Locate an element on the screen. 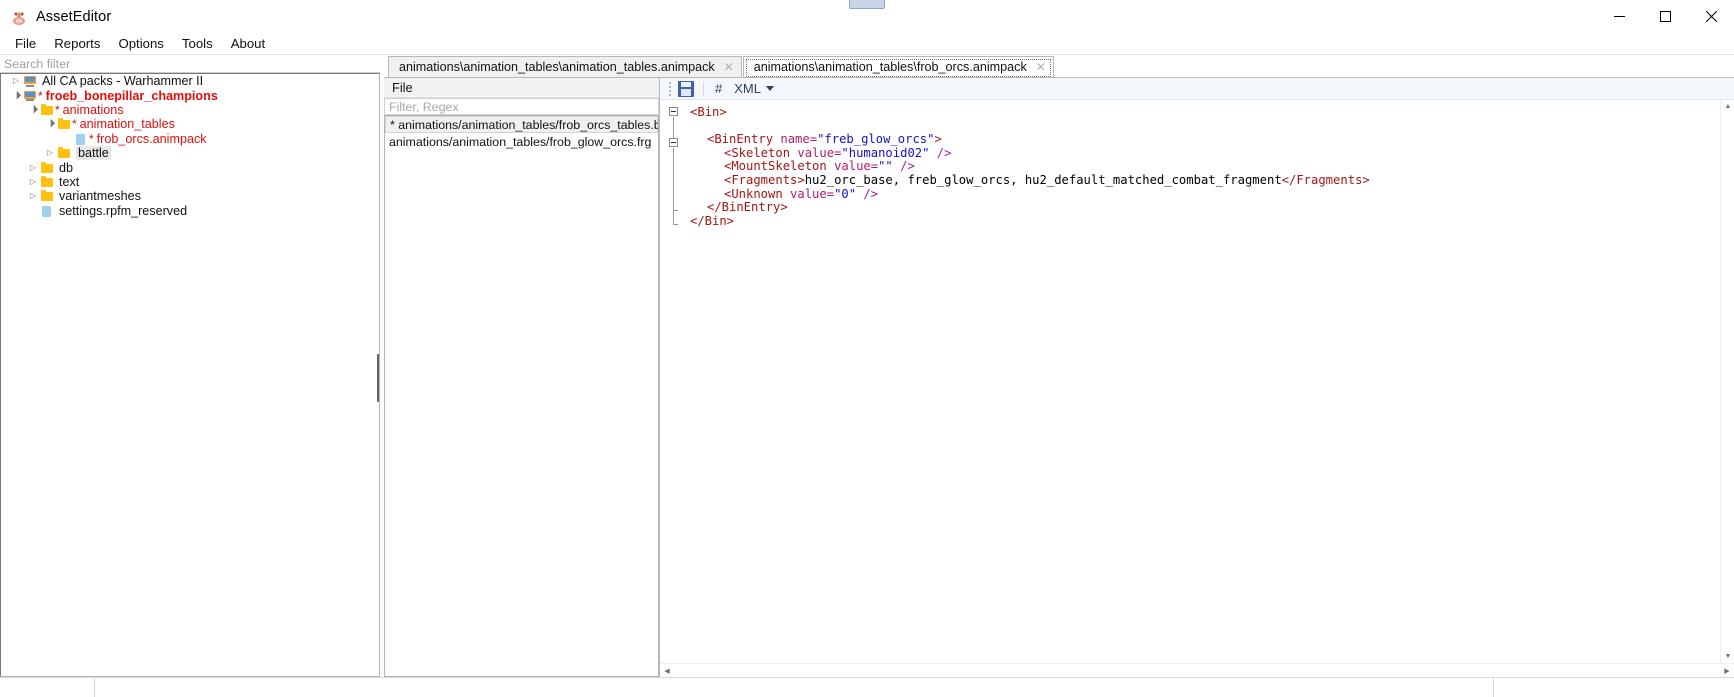  status-bar is located at coordinates (867, 687).